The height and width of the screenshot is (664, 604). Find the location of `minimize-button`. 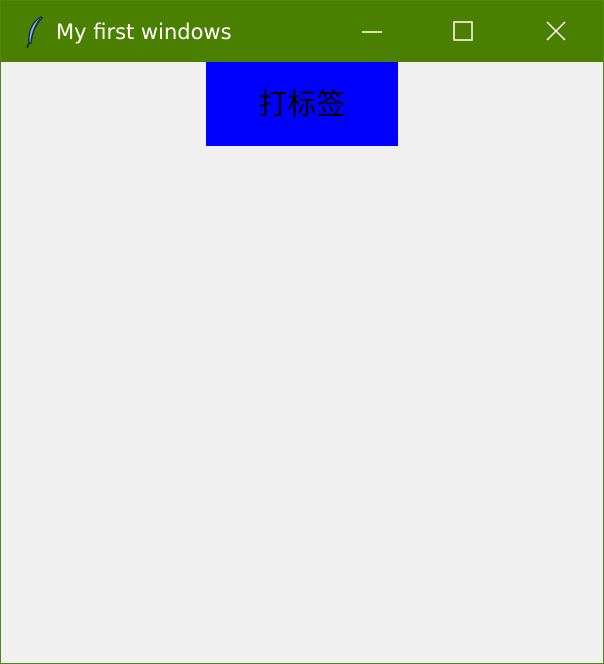

minimize-button is located at coordinates (372, 31).